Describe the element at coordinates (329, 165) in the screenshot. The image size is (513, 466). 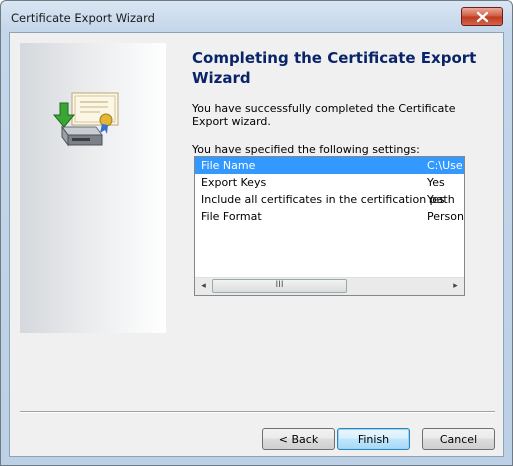
I see `list-item: File Name C:\Use` at that location.